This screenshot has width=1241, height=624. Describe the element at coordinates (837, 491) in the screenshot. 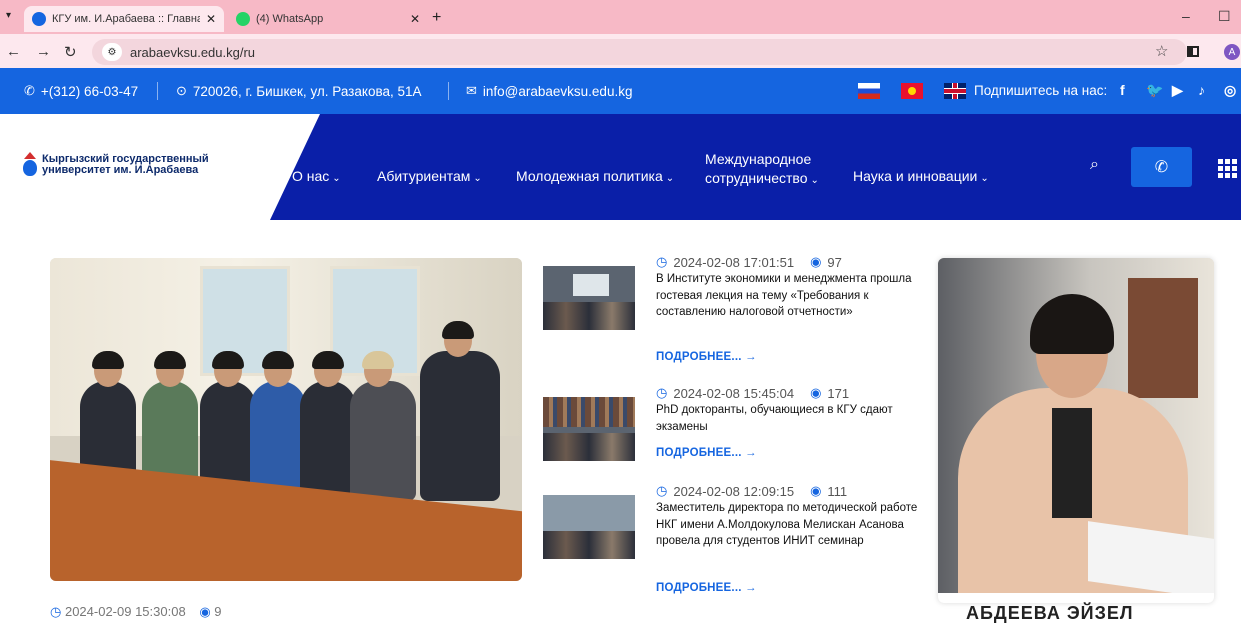

I see `news-views: 111` at that location.